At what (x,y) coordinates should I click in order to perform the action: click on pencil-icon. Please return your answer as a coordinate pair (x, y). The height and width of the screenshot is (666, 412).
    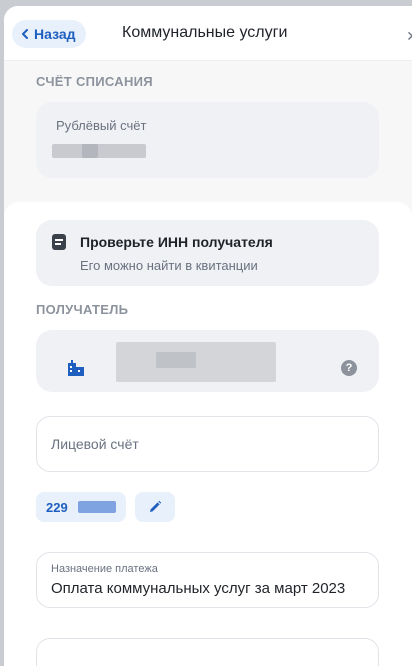
    Looking at the image, I should click on (156, 506).